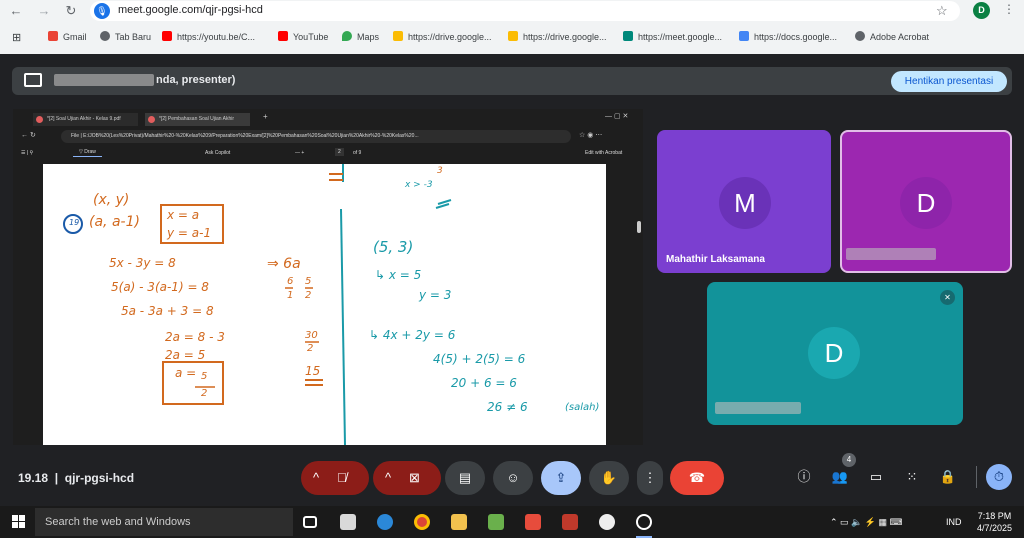 The width and height of the screenshot is (1024, 538). What do you see at coordinates (715, 259) in the screenshot?
I see `participant-name: Mahathir Laksamana` at bounding box center [715, 259].